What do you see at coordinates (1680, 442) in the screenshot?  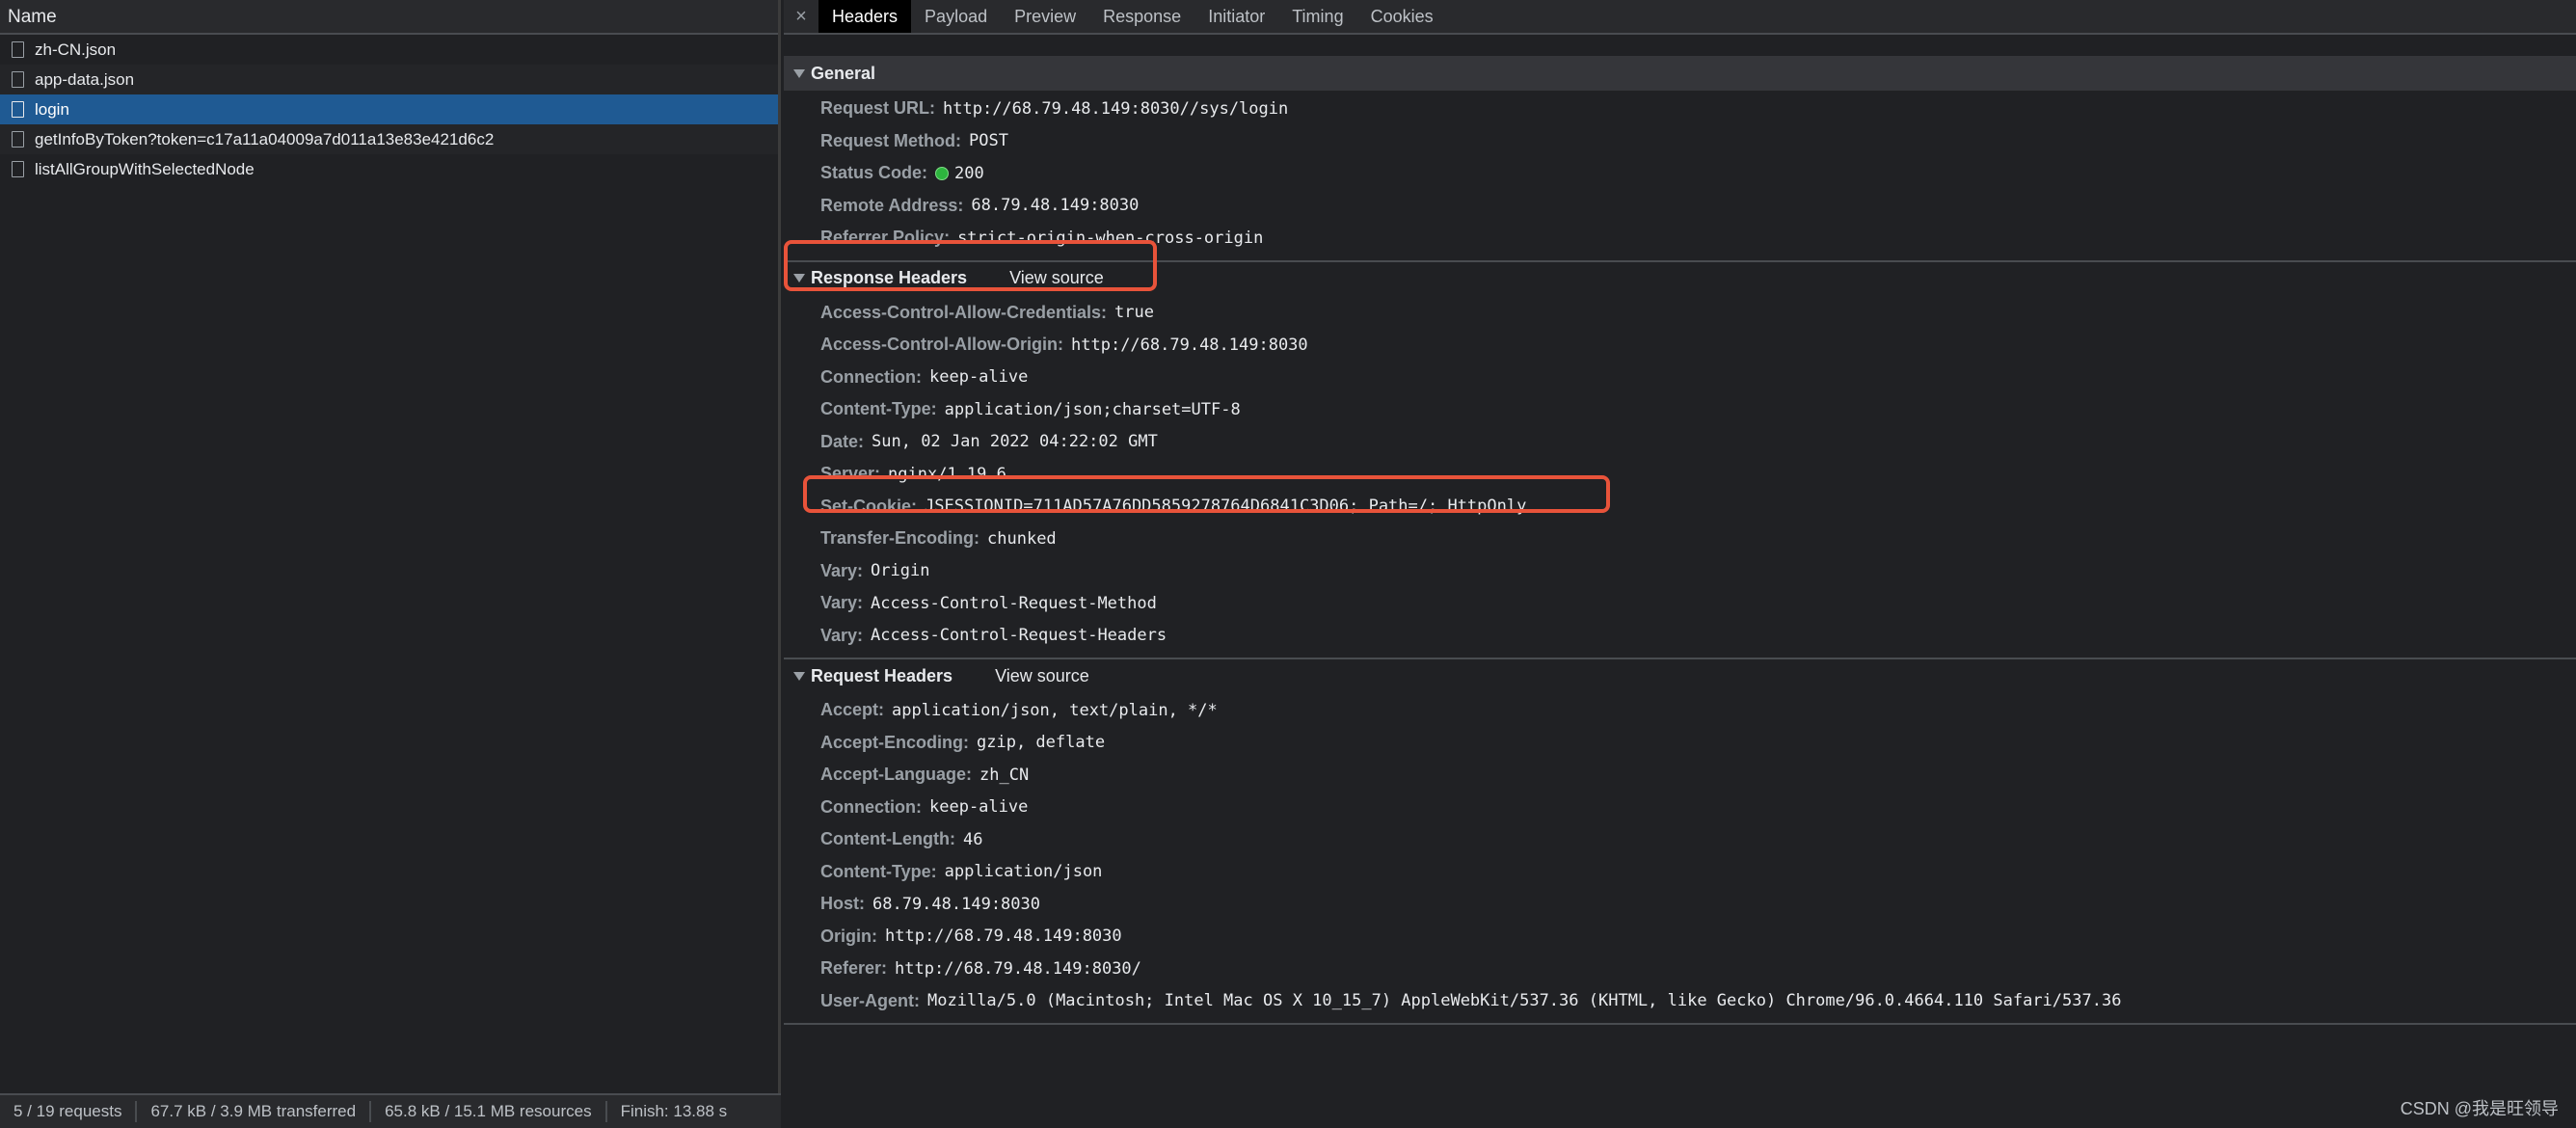 I see `header-row: Date: Sun, 02 Jan 2022 04:22:02 GMT` at bounding box center [1680, 442].